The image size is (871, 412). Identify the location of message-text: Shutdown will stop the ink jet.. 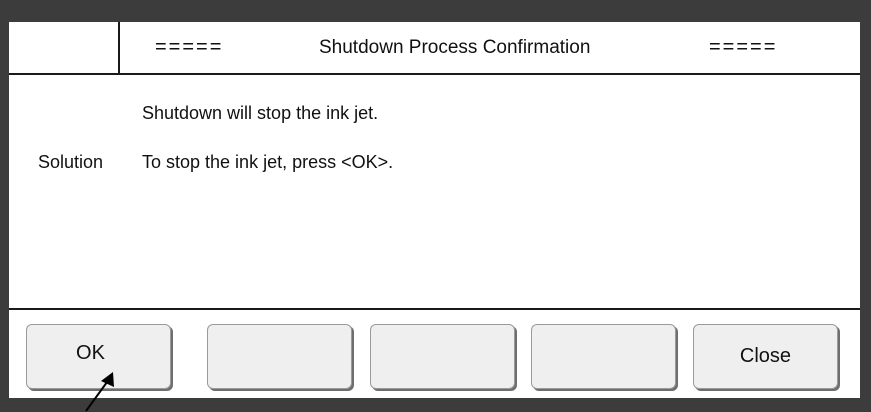
(260, 113).